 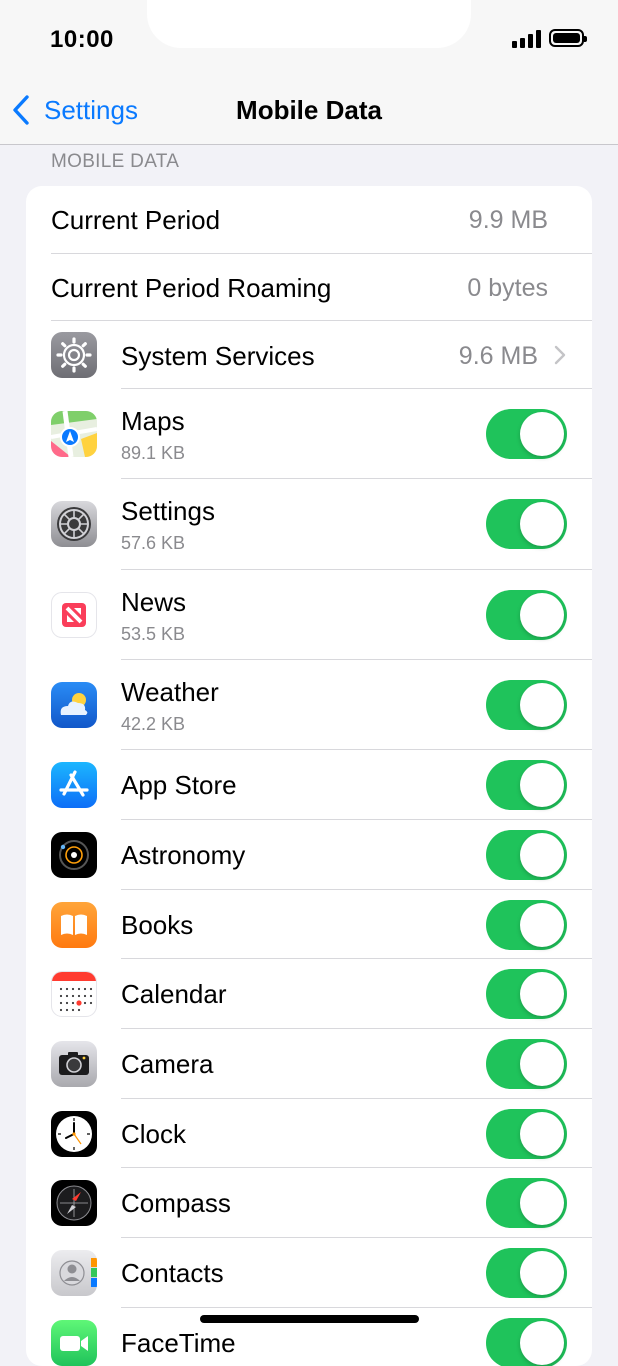 I want to click on system-services-value: 9.6 MB, so click(x=498, y=356).